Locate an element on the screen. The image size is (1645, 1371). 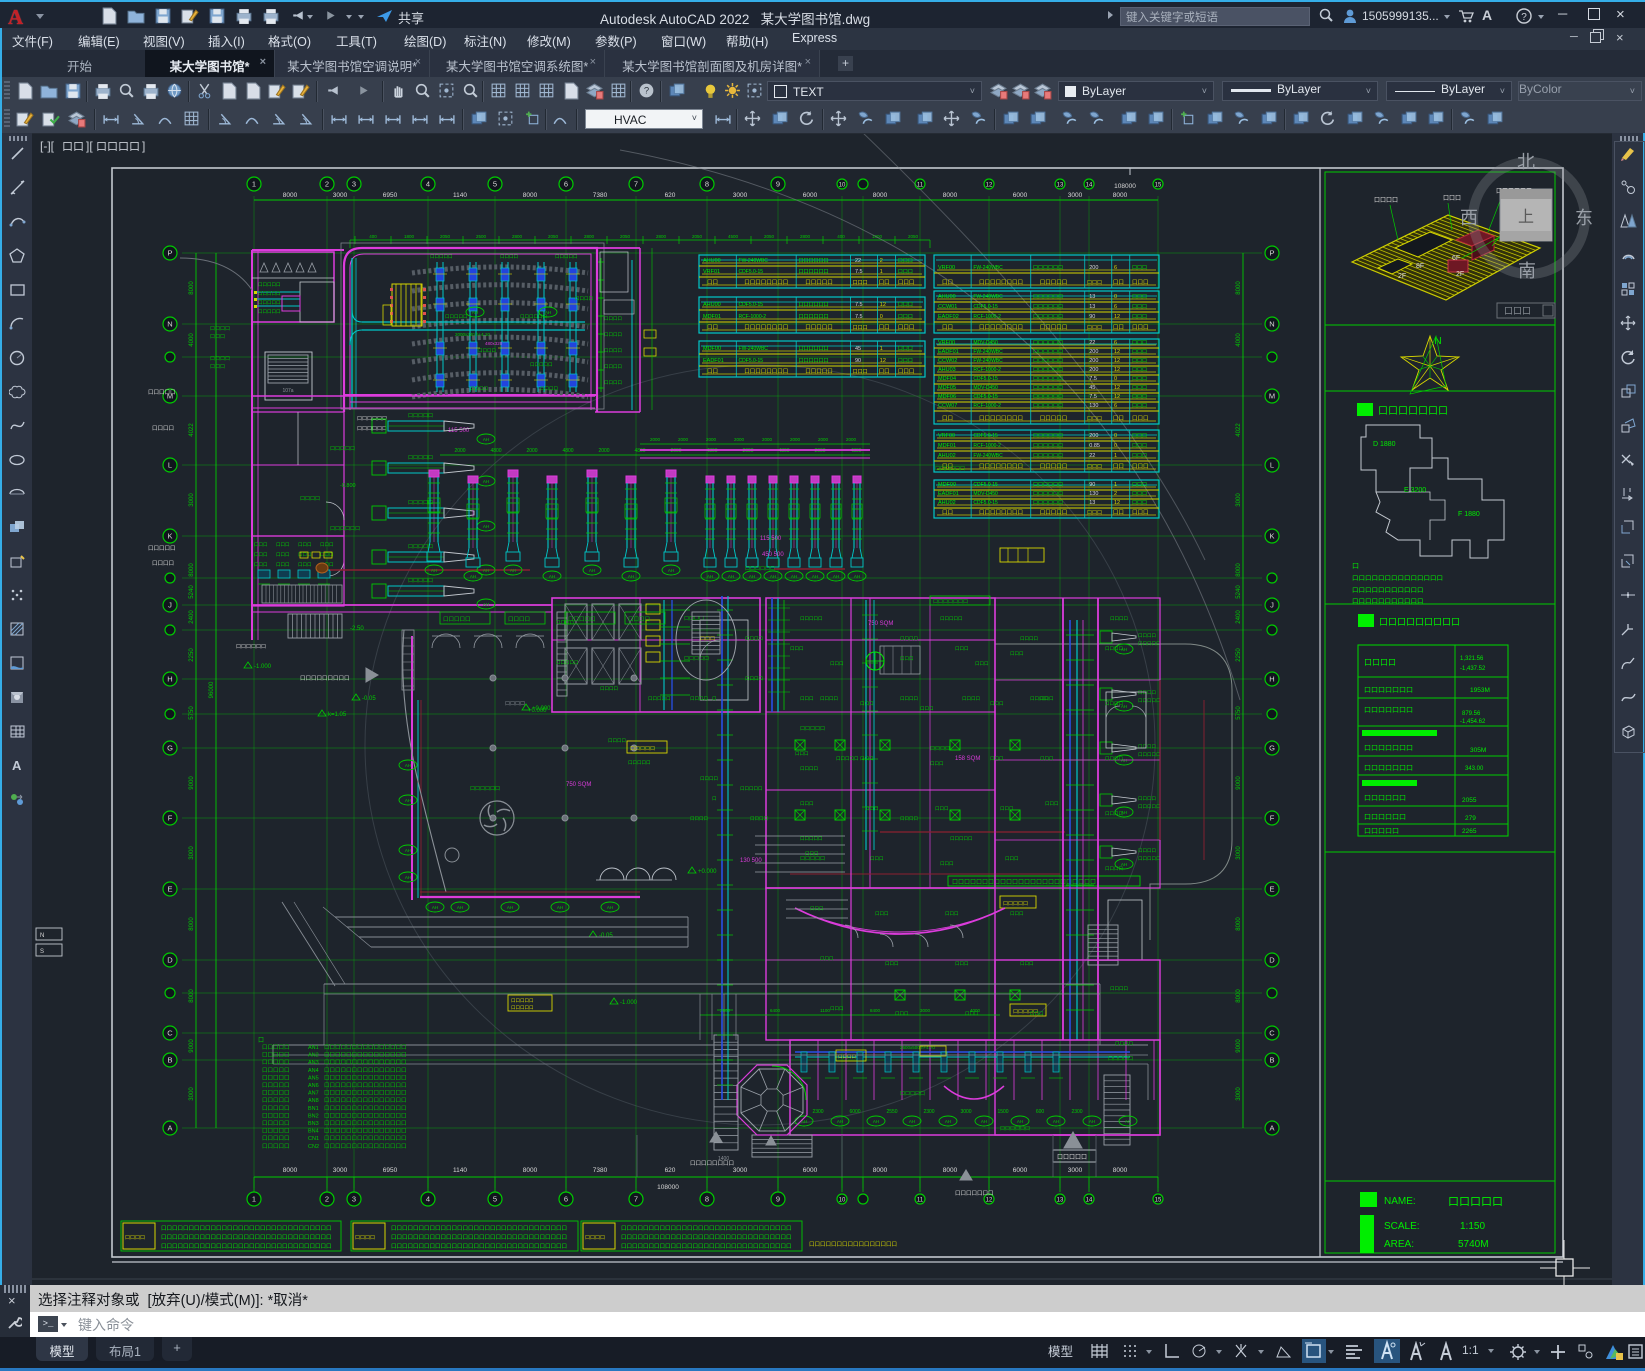
svg-text: 口口口口口口口口口口口口口口口口 is located at coordinates (853, 1244).